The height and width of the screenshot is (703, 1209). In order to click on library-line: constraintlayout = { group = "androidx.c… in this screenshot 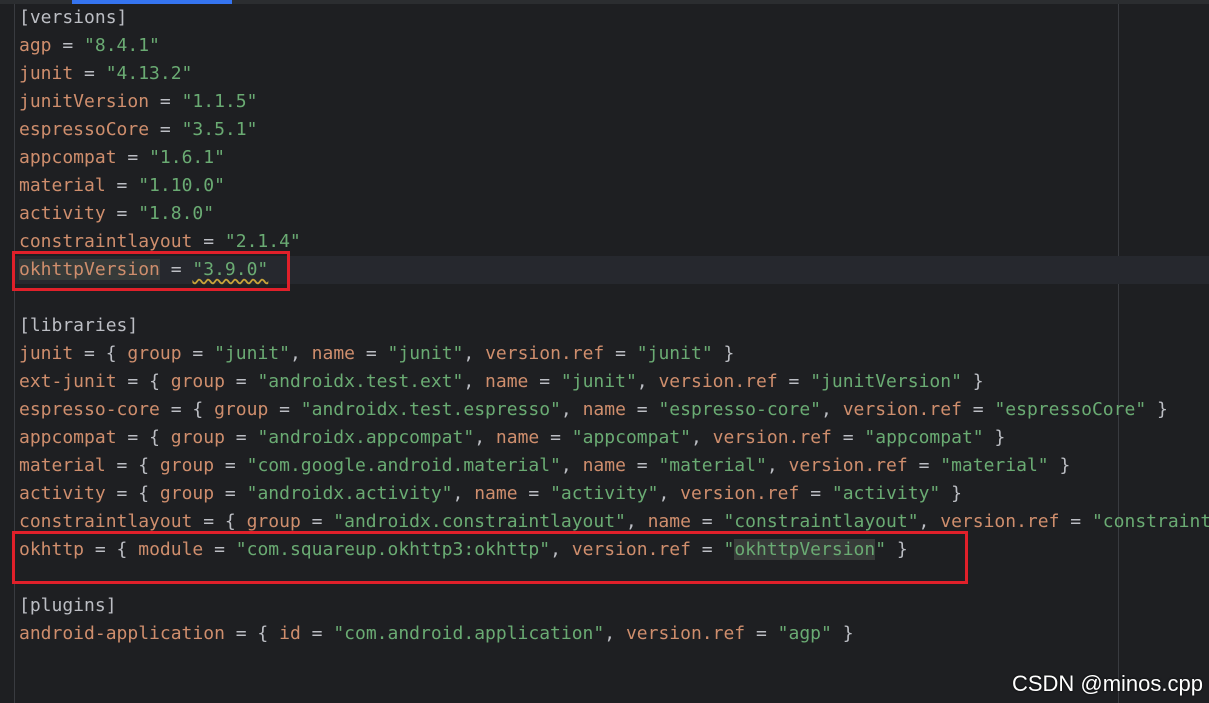, I will do `click(614, 522)`.